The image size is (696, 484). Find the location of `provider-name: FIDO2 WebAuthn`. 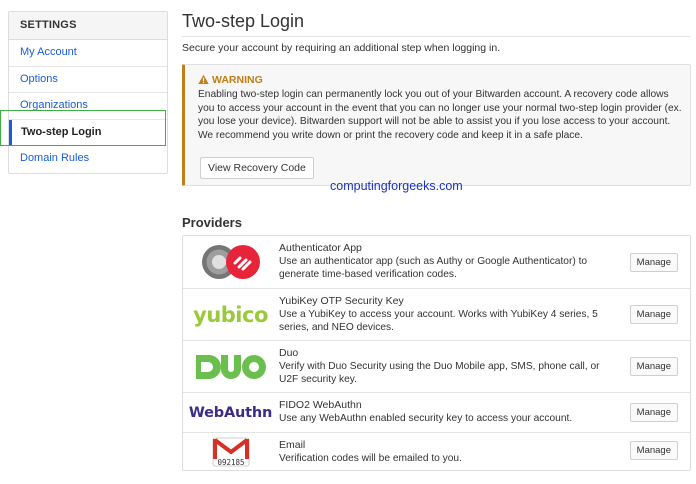

provider-name: FIDO2 WebAuthn is located at coordinates (320, 405).